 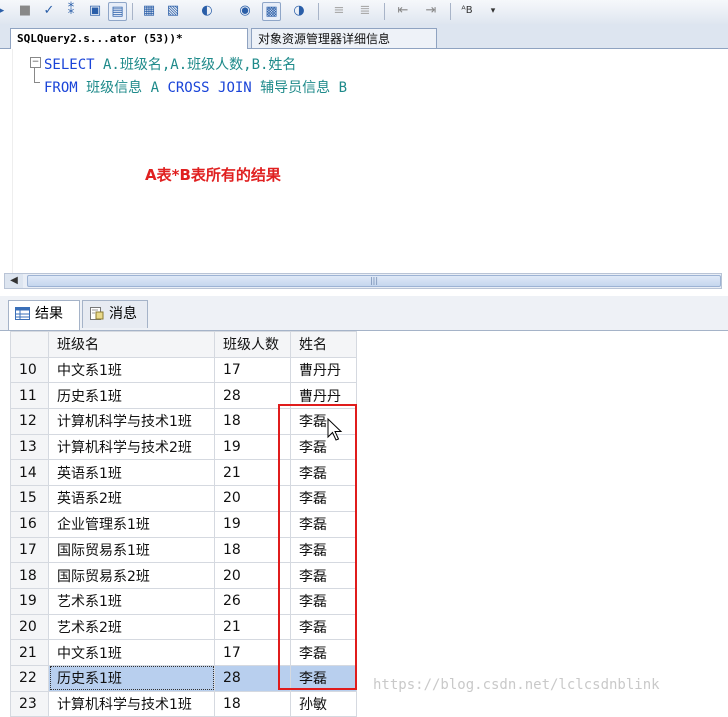 I want to click on row-number: 21, so click(x=29, y=652).